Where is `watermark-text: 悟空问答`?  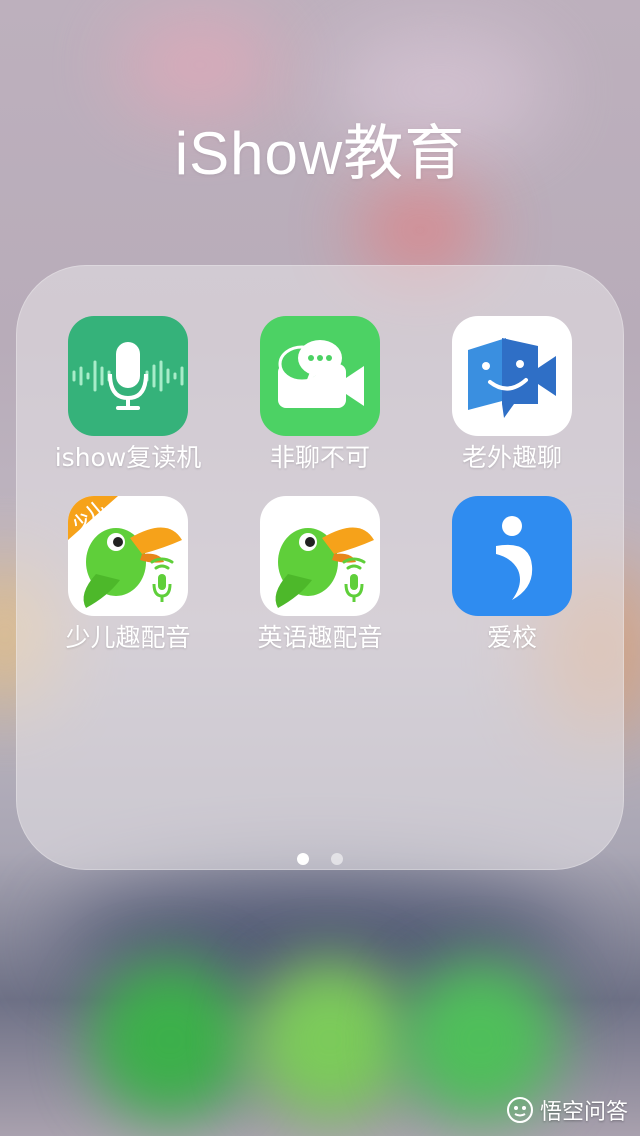 watermark-text: 悟空问答 is located at coordinates (583, 1112).